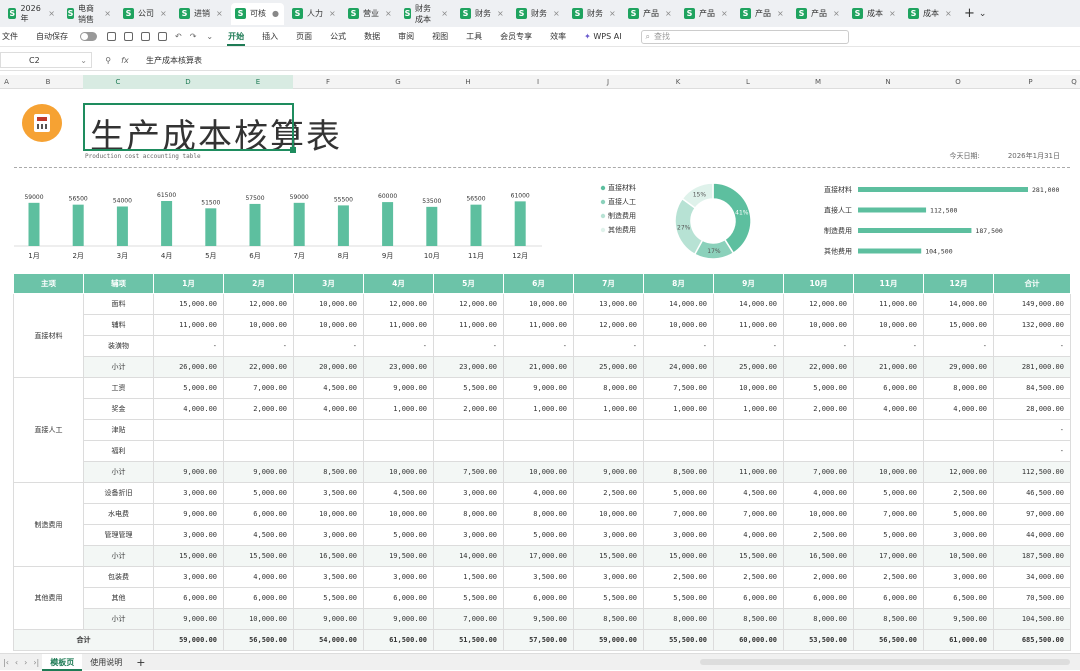 The width and height of the screenshot is (1080, 671). What do you see at coordinates (678, 82) in the screenshot?
I see `column-header: K` at bounding box center [678, 82].